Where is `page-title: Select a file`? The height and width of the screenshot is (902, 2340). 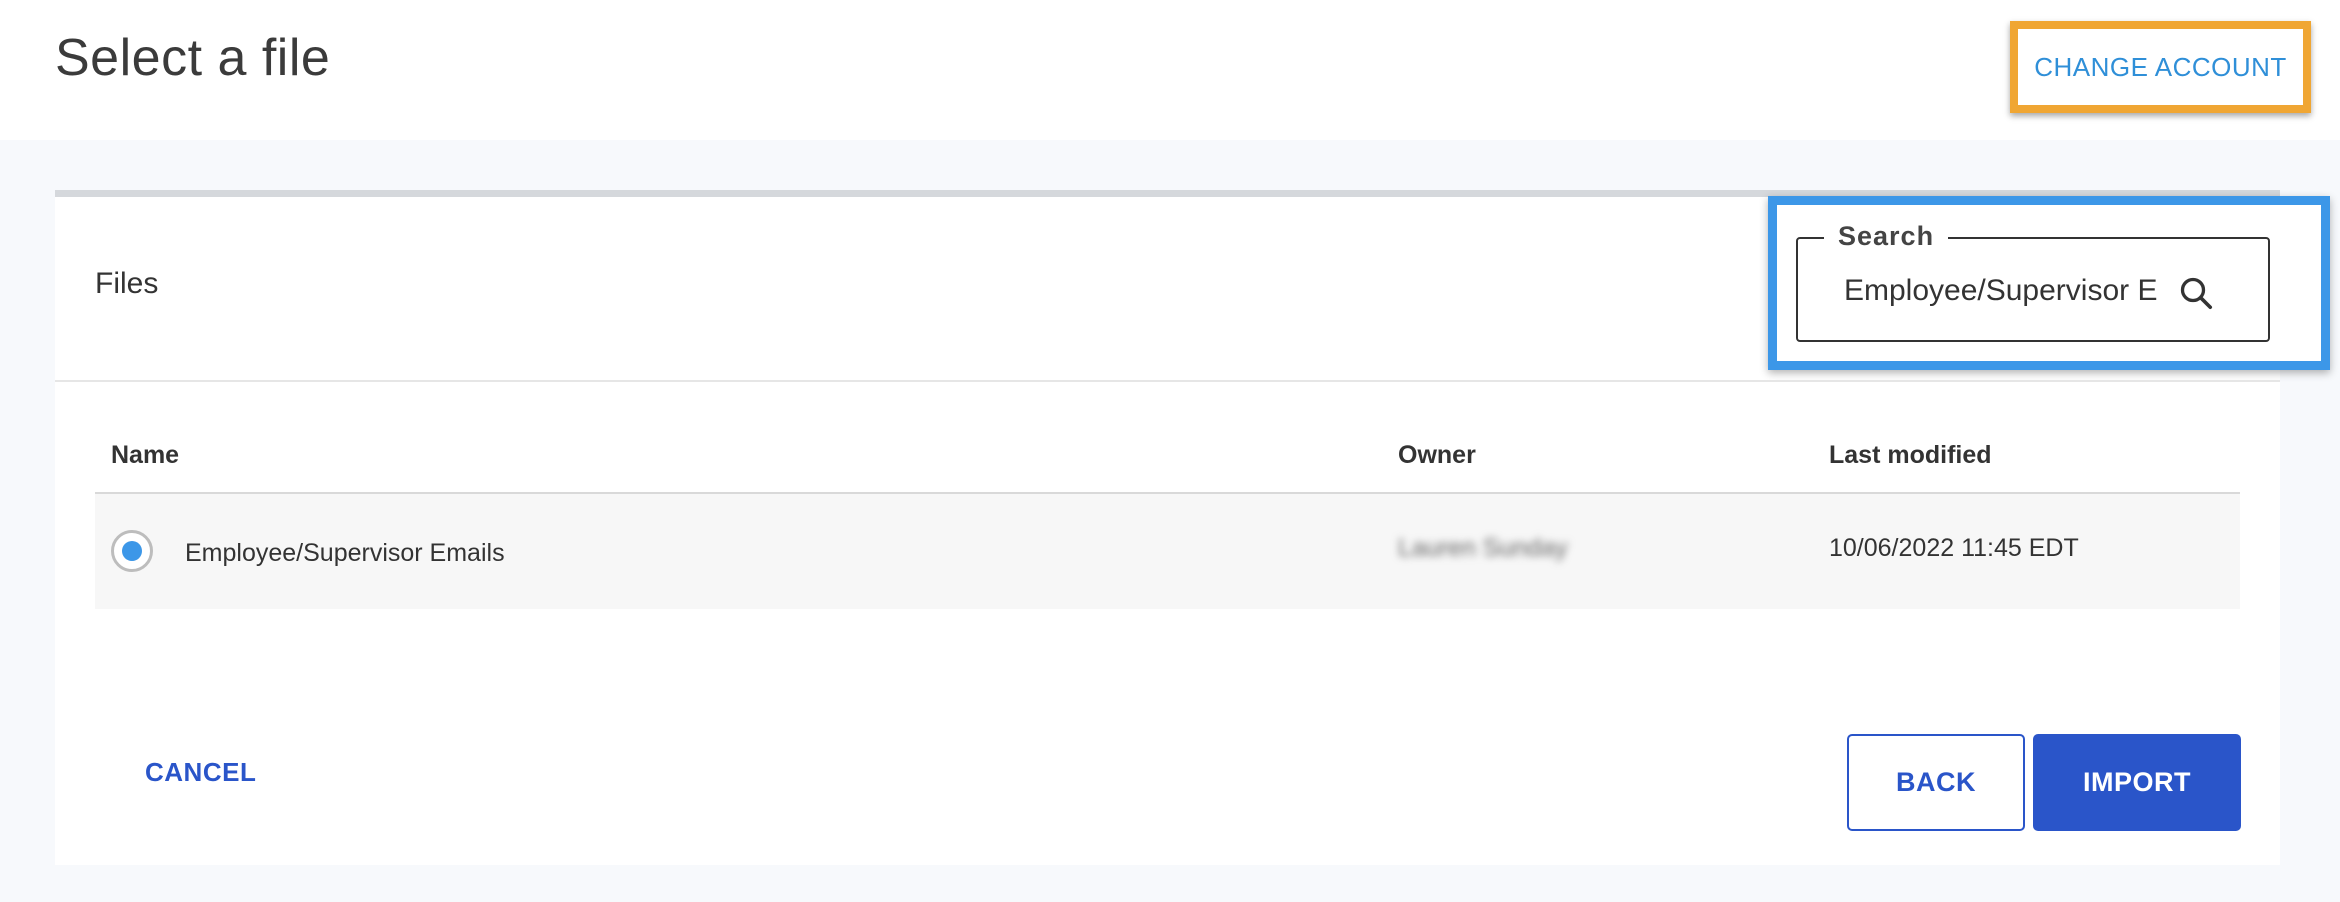
page-title: Select a file is located at coordinates (193, 58).